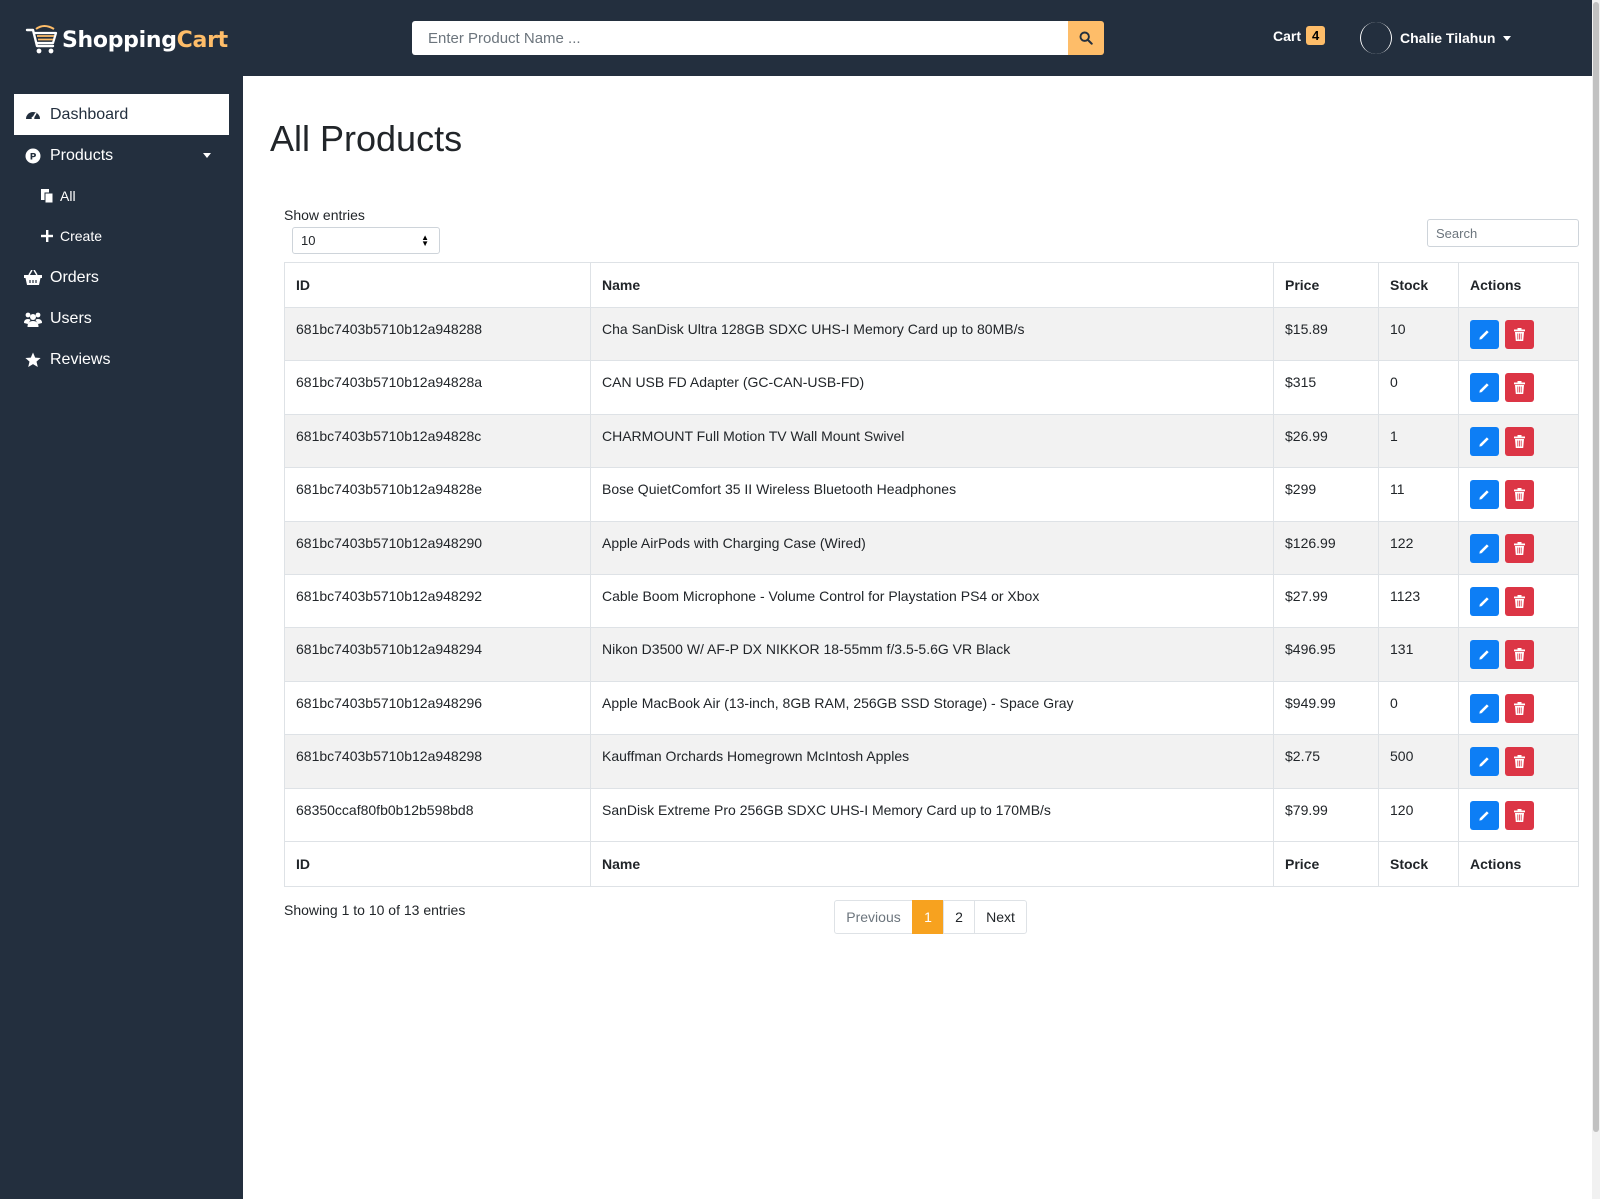 Image resolution: width=1600 pixels, height=1199 pixels. What do you see at coordinates (437, 601) in the screenshot?
I see `cell-id: 681bc7403b5710b12a948292` at bounding box center [437, 601].